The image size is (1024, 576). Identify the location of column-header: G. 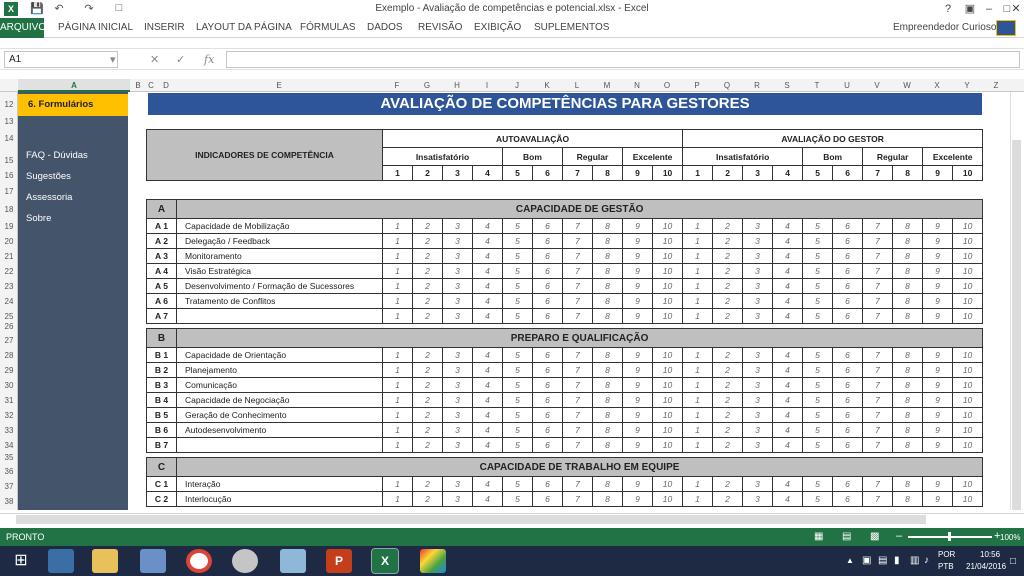
(427, 85).